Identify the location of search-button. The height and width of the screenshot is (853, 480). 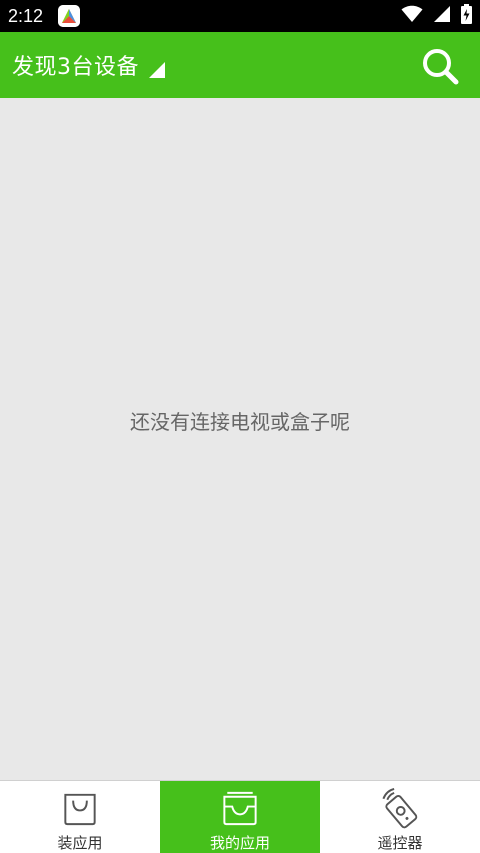
(440, 66).